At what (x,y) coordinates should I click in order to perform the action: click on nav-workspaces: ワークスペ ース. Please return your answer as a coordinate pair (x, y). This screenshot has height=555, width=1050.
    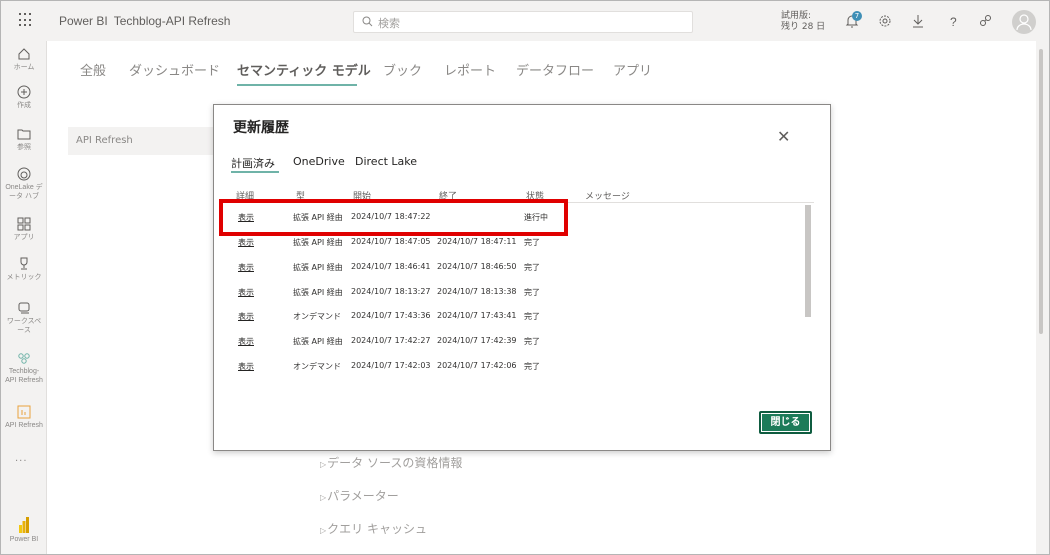
    Looking at the image, I should click on (24, 318).